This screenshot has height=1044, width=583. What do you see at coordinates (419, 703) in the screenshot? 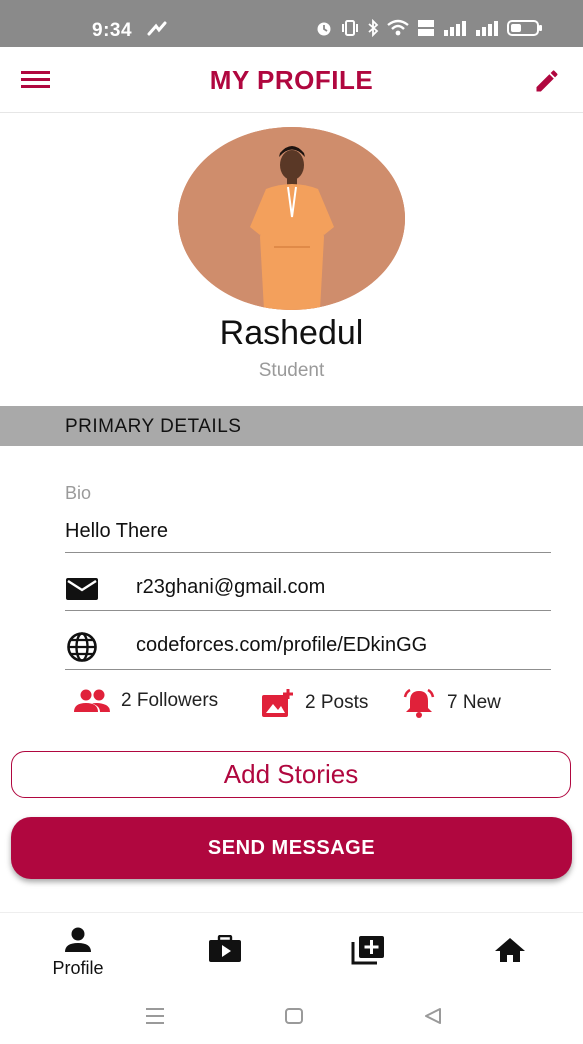
I see `alarm-bell-icon` at bounding box center [419, 703].